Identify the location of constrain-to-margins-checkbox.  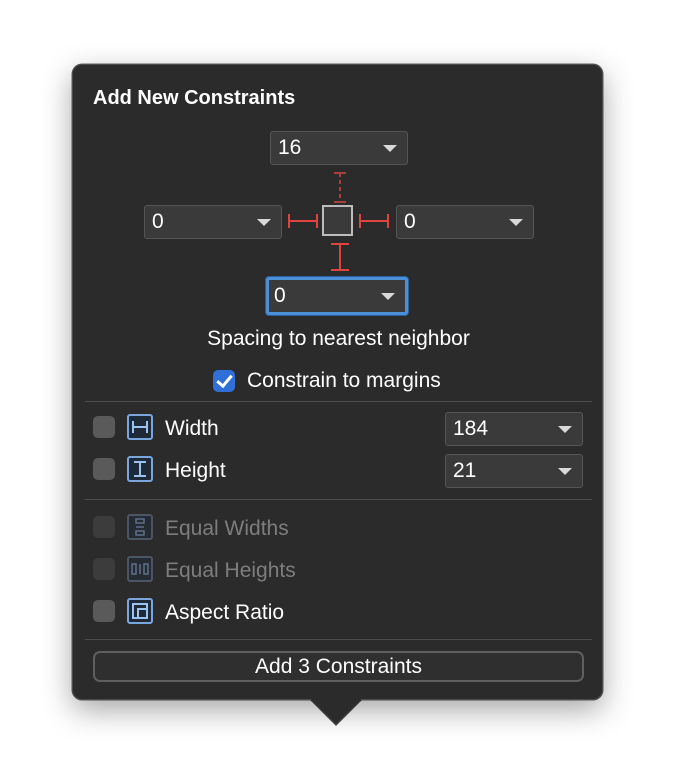
(224, 381).